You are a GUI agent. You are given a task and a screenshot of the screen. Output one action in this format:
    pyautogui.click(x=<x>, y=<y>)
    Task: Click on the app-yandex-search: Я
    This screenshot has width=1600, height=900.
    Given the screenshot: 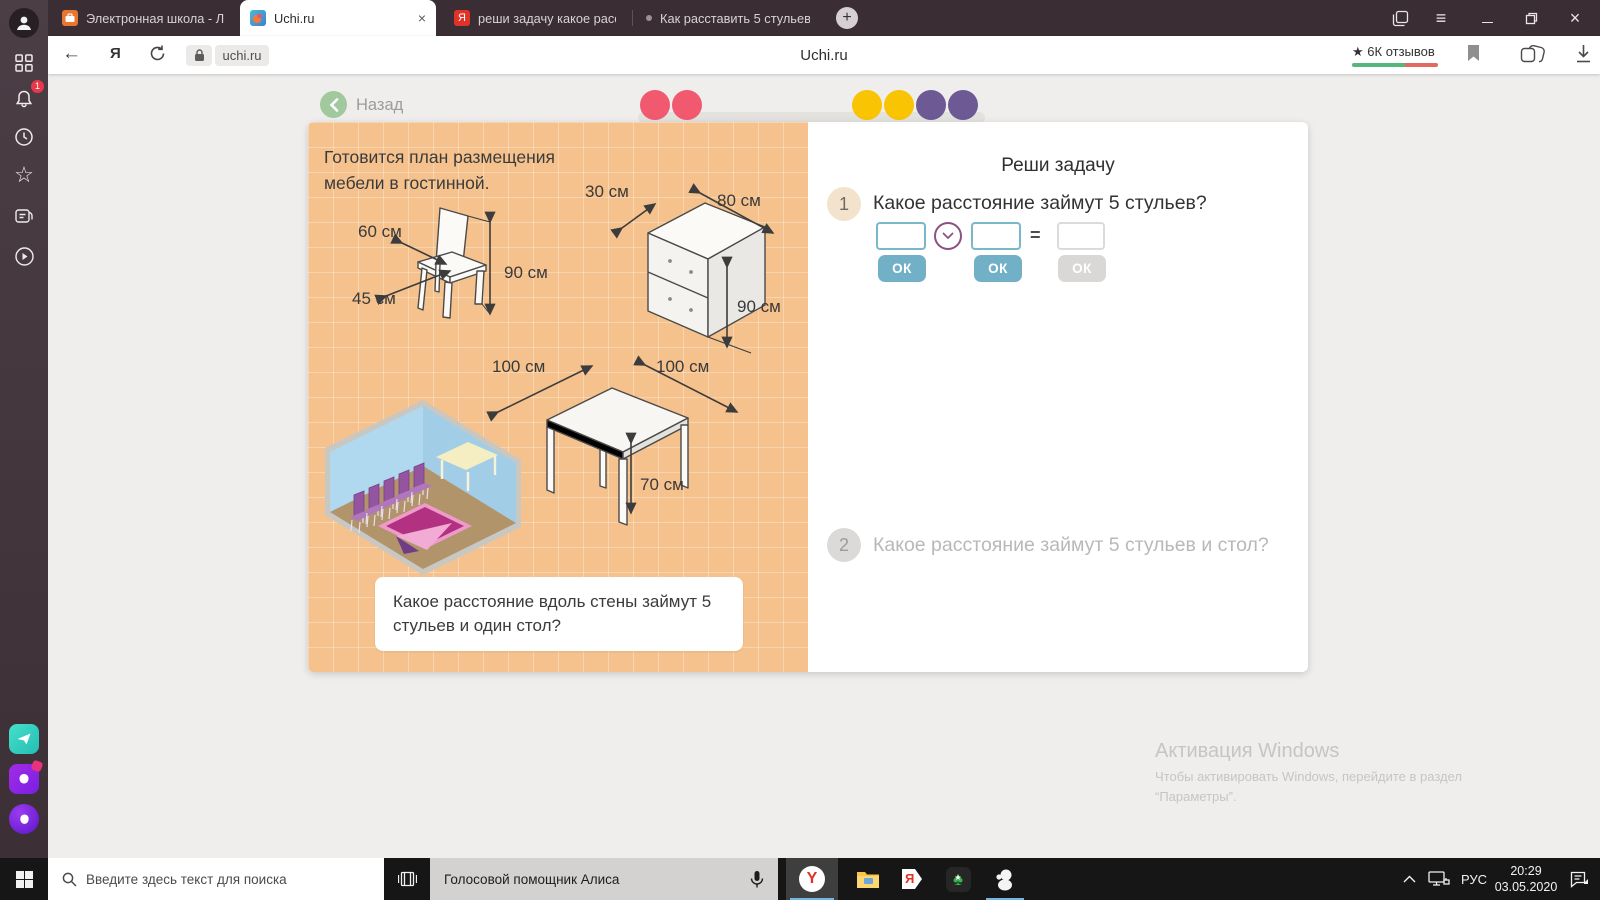 What is the action you would take?
    pyautogui.click(x=912, y=879)
    